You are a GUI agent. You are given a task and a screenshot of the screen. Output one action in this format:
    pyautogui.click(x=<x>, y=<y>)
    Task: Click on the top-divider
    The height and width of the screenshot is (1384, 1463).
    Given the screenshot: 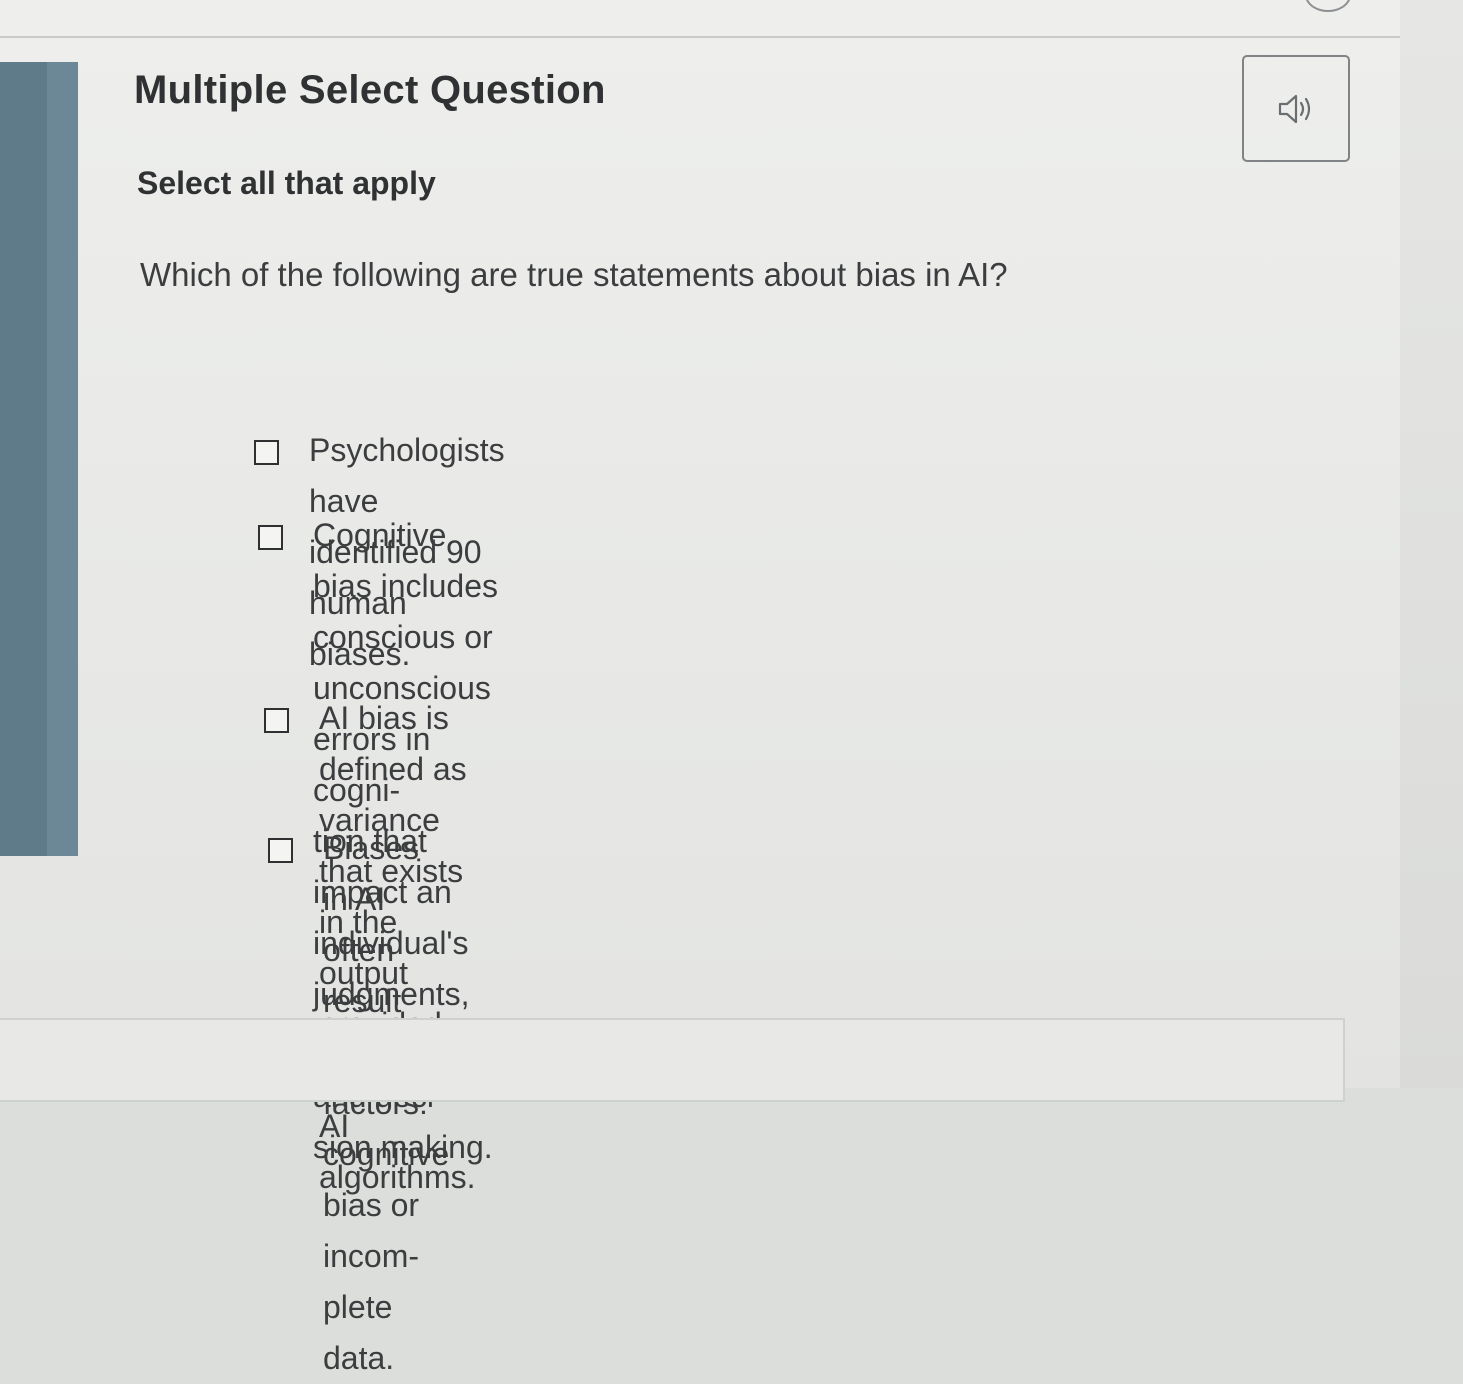 What is the action you would take?
    pyautogui.click(x=700, y=37)
    